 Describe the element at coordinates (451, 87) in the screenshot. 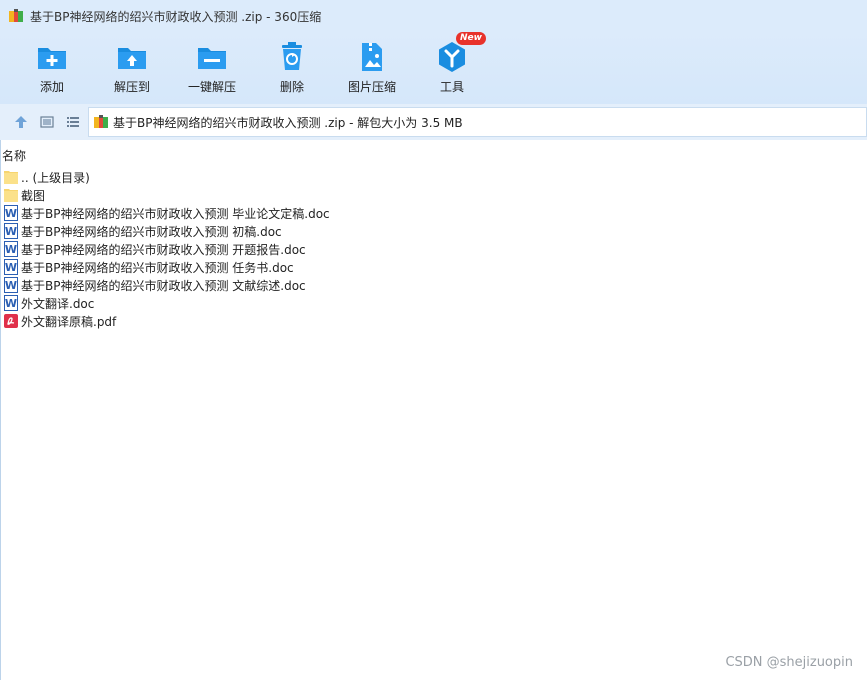

I see `tools-button-label: 工具` at that location.